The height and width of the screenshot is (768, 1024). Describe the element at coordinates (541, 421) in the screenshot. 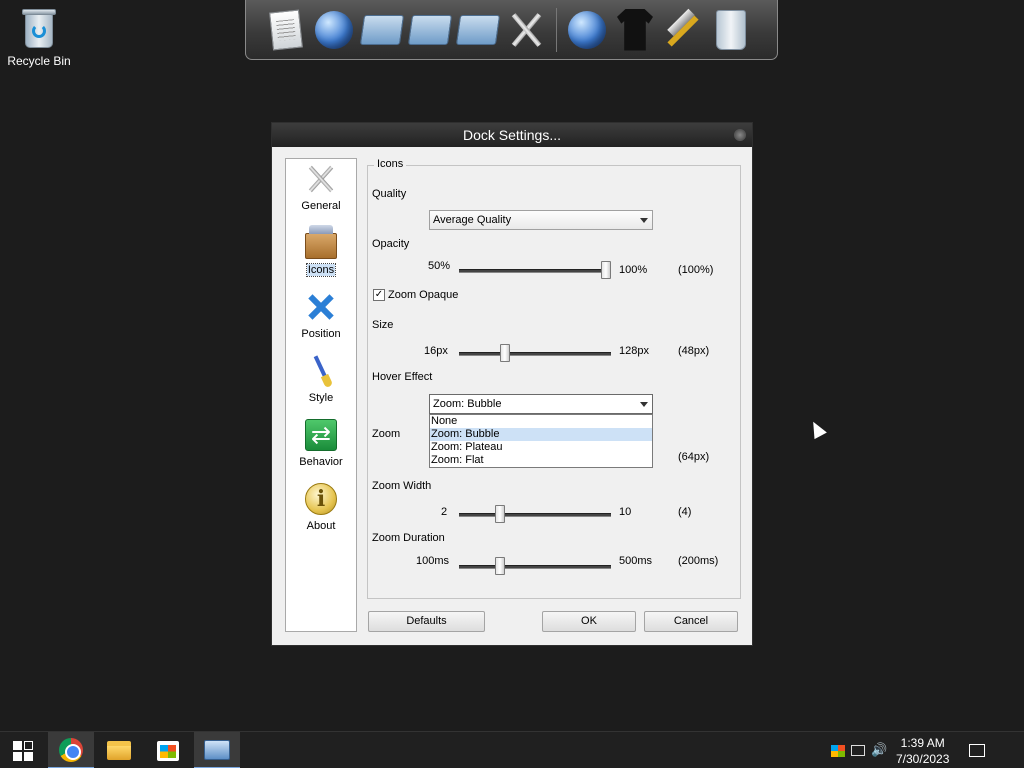

I see `dropdown-option-none: None` at that location.